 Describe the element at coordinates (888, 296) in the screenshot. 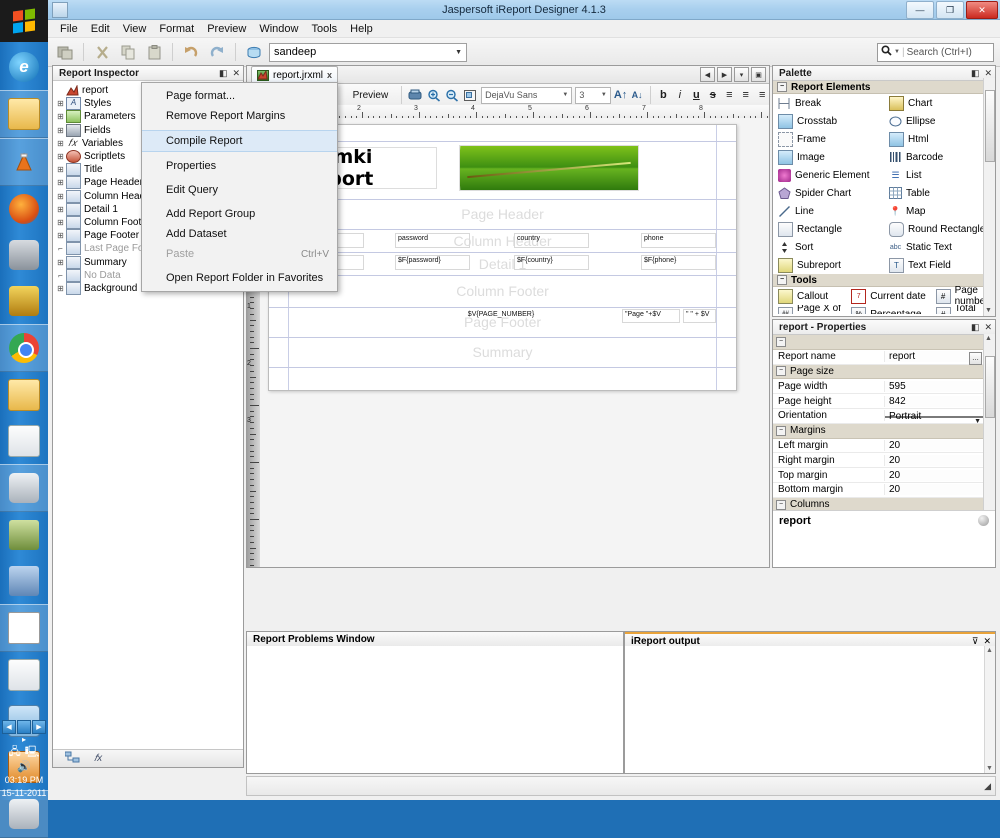

I see `palette-item-current-date: 7 Current date` at that location.